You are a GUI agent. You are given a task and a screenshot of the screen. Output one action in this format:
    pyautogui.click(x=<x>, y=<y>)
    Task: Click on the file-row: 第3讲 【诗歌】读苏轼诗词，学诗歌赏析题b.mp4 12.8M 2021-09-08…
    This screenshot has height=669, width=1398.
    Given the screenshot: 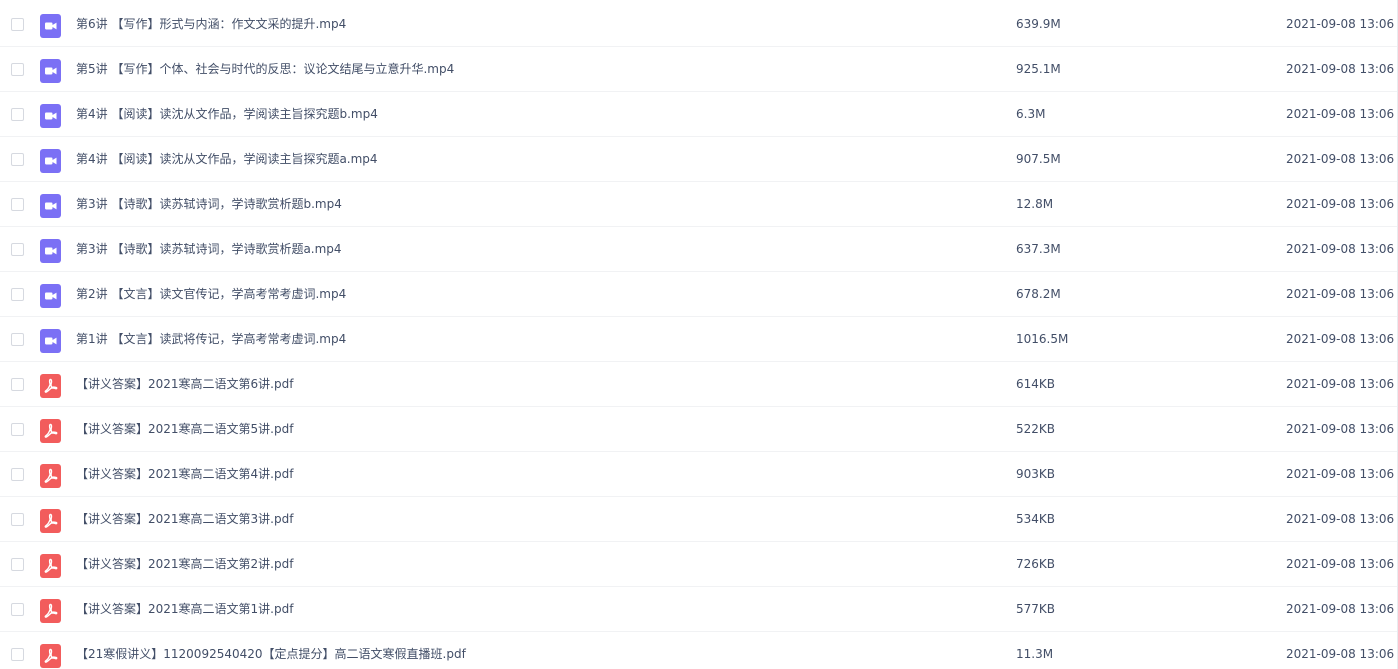 What is the action you would take?
    pyautogui.click(x=699, y=204)
    